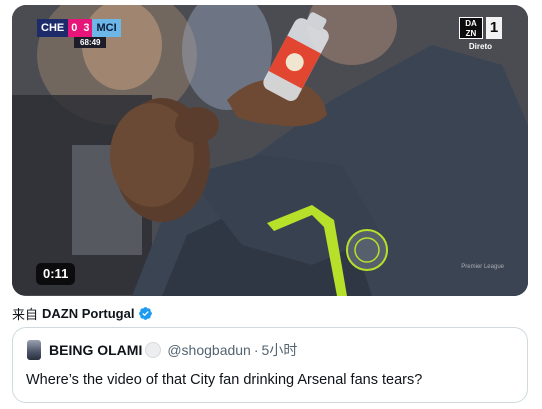 This screenshot has height=409, width=542. Describe the element at coordinates (53, 28) in the screenshot. I see `home-team: CHE` at that location.